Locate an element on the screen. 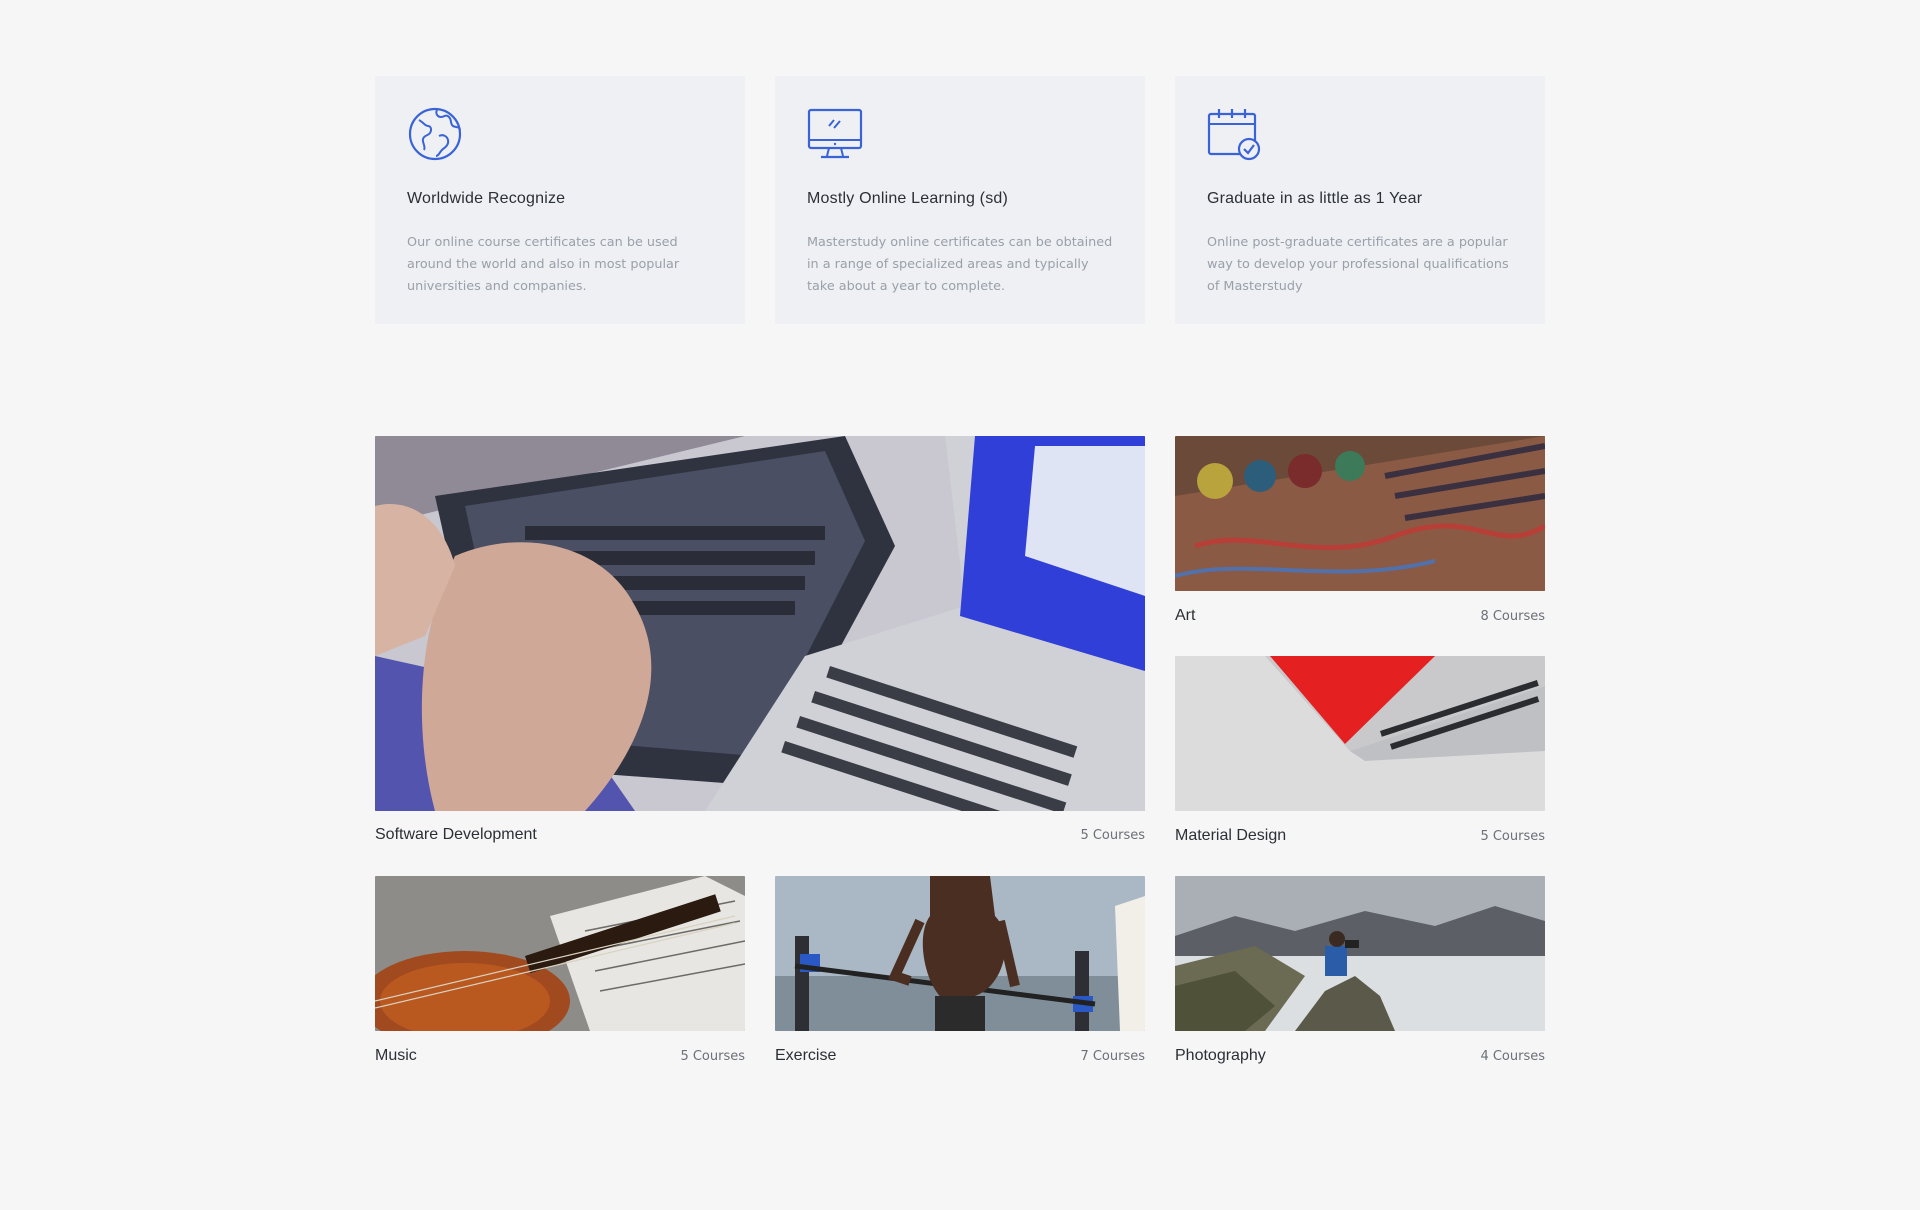 Image resolution: width=1920 pixels, height=1210 pixels. category-count: 7 Courses is located at coordinates (1112, 1056).